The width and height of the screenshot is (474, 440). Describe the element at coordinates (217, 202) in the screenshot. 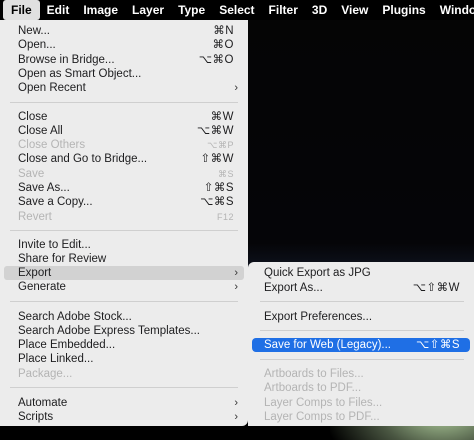

I see `shortcut-label: ⌥⌘S` at that location.